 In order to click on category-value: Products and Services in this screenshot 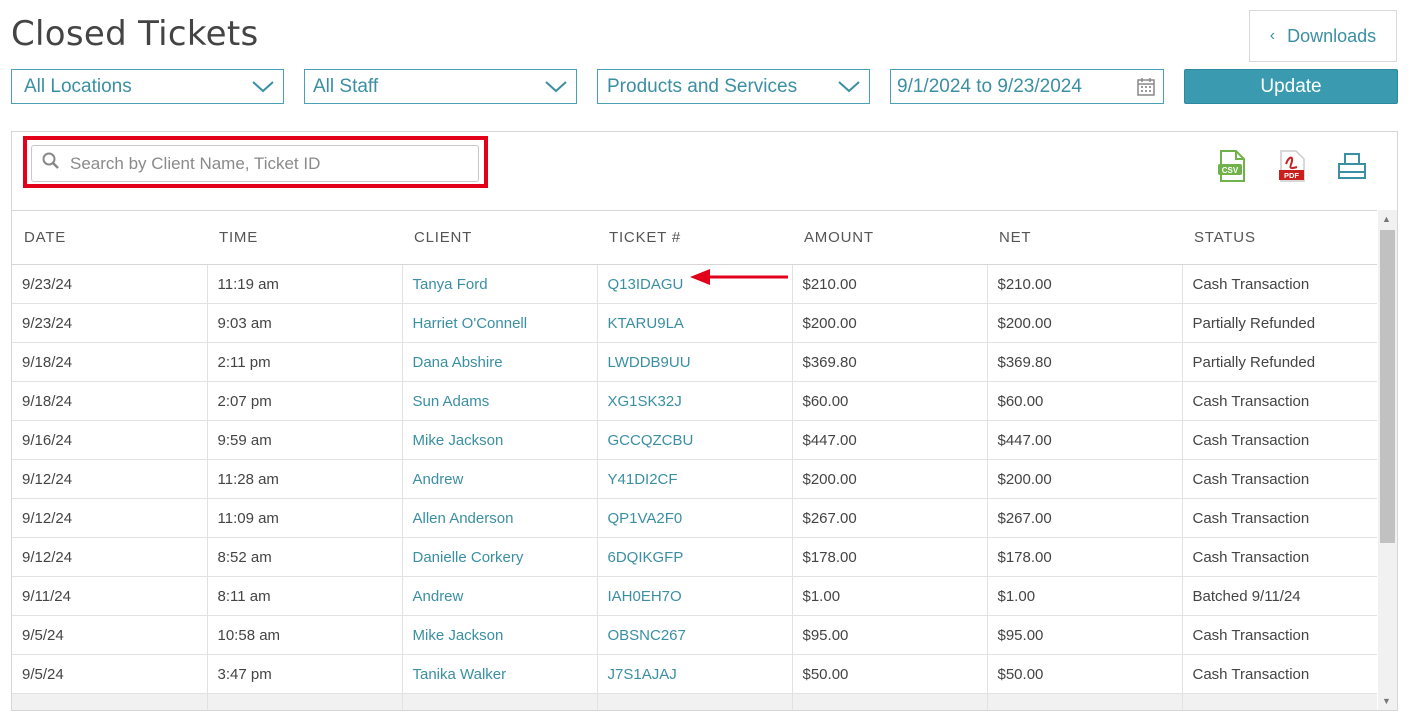, I will do `click(702, 86)`.